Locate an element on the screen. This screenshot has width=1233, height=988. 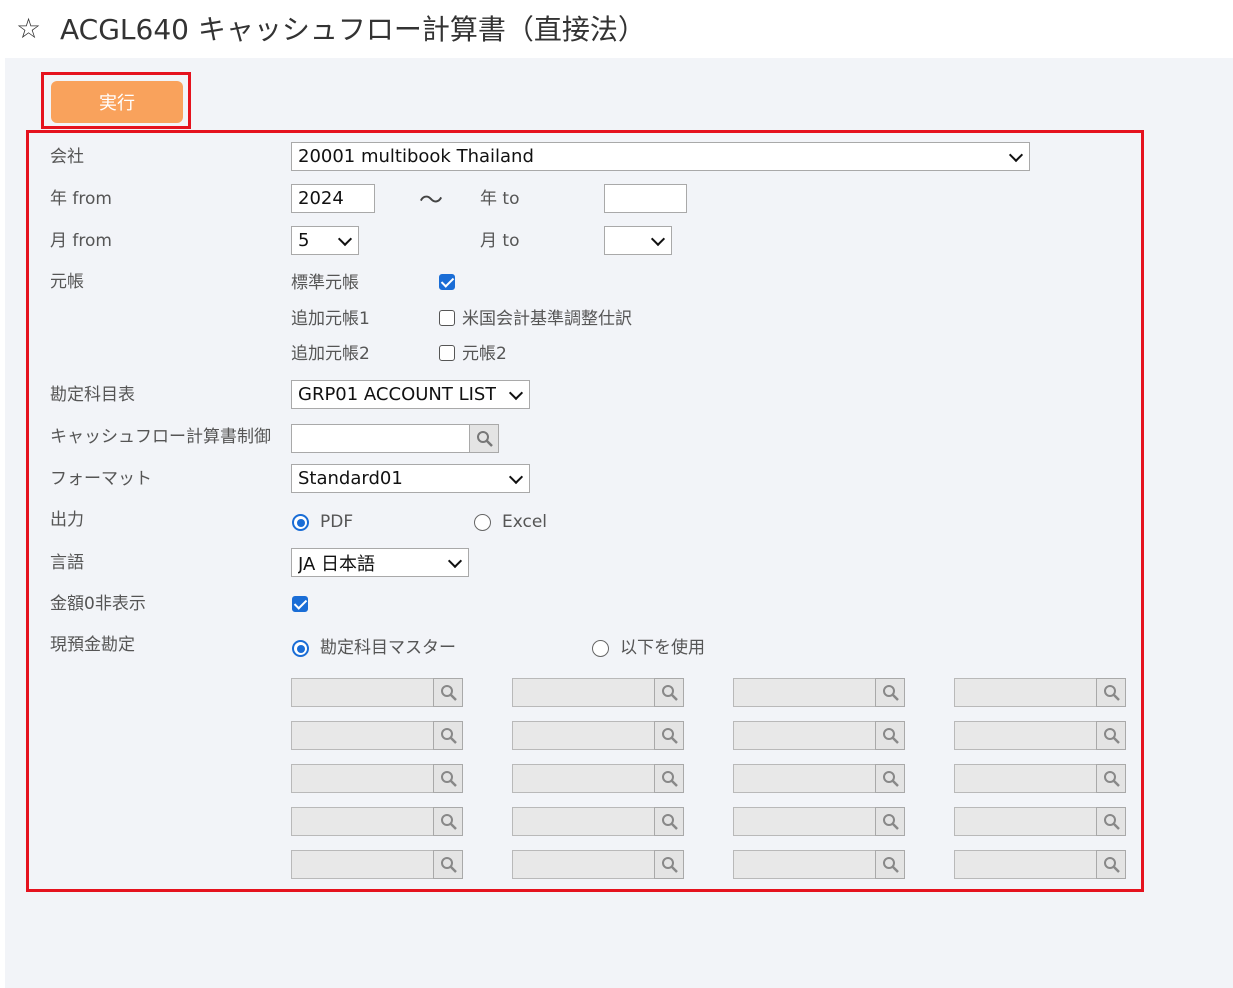
output-pdf-radio is located at coordinates (300, 522).